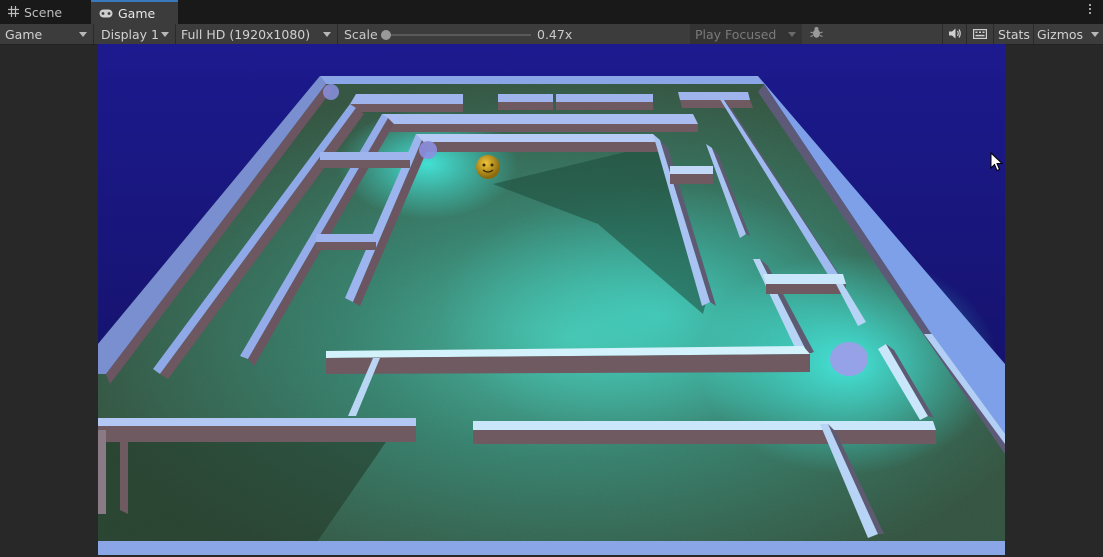 The height and width of the screenshot is (557, 1103). I want to click on tab-scene-label: Scene, so click(43, 12).